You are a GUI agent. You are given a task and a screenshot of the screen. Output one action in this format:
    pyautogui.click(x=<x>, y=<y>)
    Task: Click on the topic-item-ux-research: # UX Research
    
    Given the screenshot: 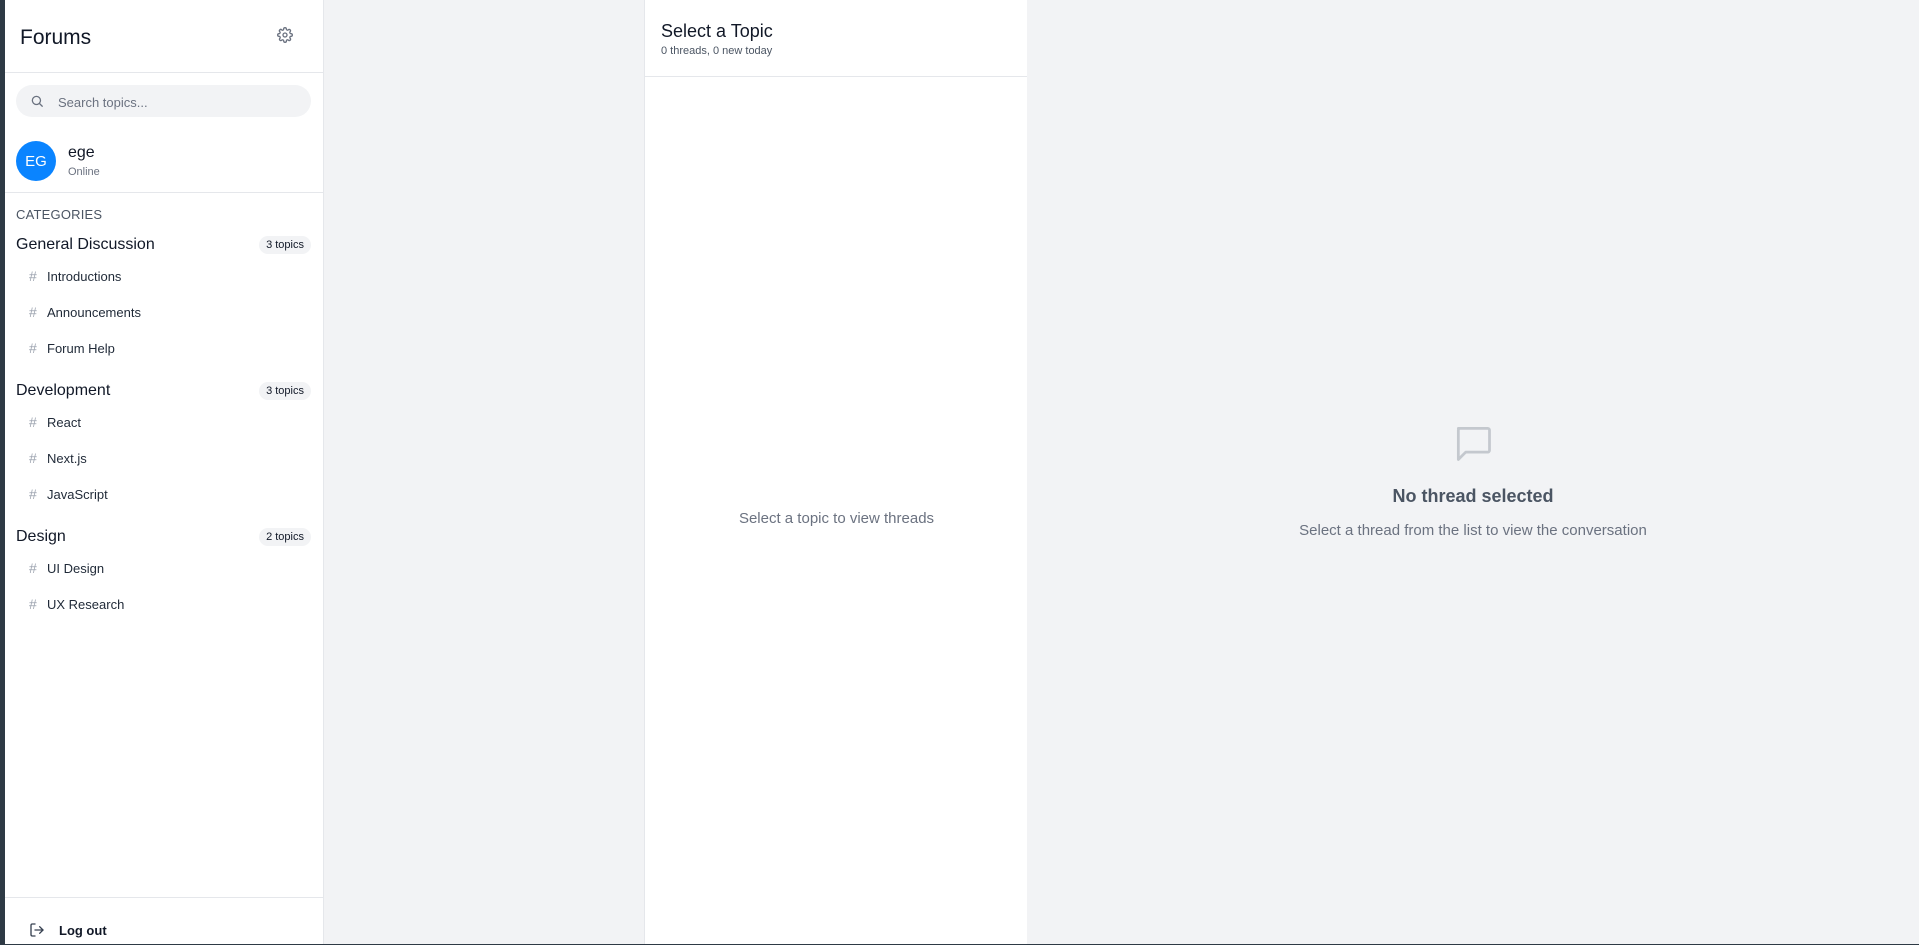 What is the action you would take?
    pyautogui.click(x=164, y=606)
    